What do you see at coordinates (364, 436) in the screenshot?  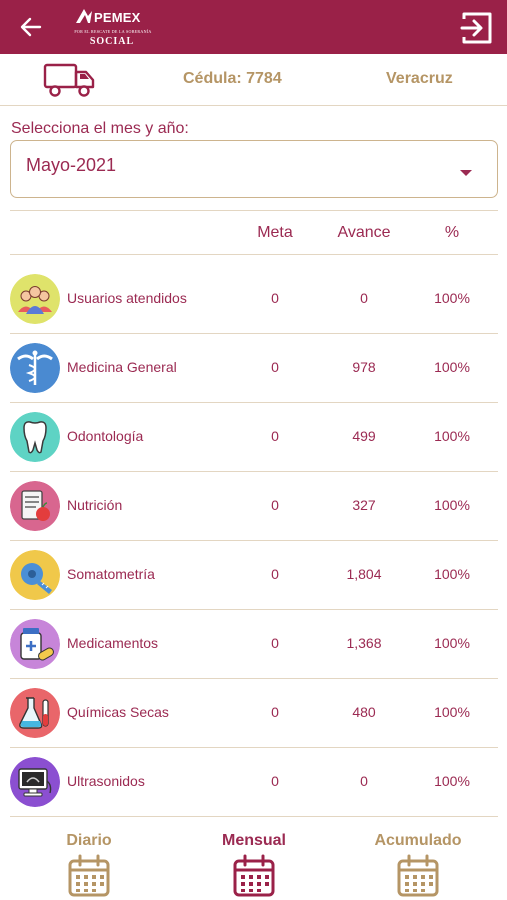 I see `avance-value: 499` at bounding box center [364, 436].